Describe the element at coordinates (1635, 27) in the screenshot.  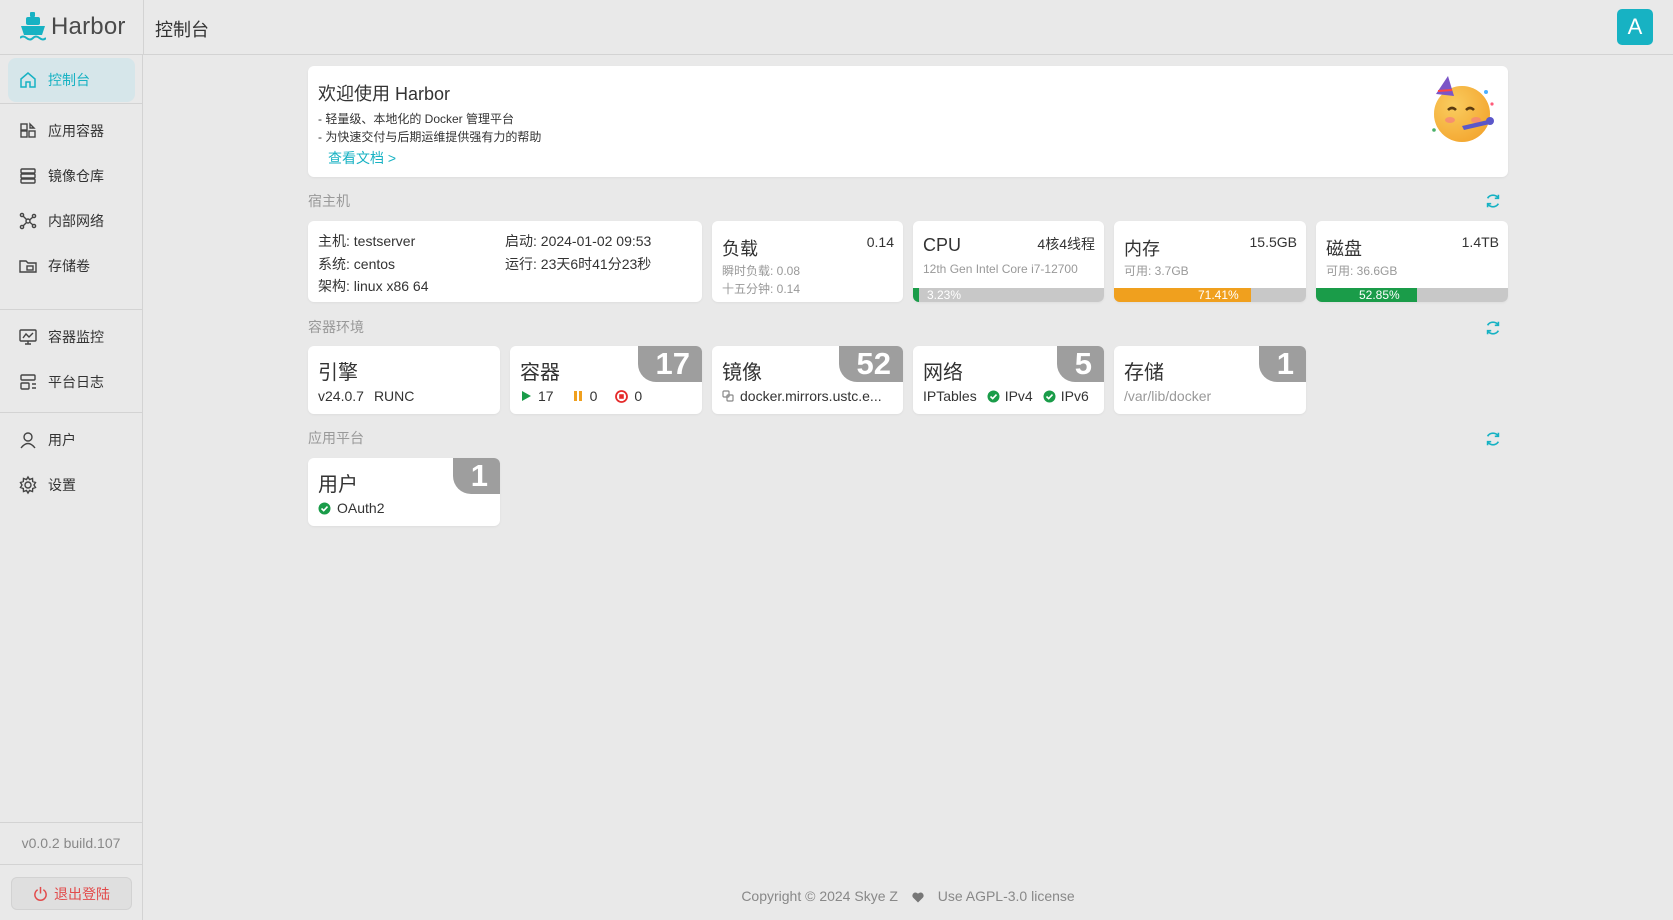
I see `avatar: A` at that location.